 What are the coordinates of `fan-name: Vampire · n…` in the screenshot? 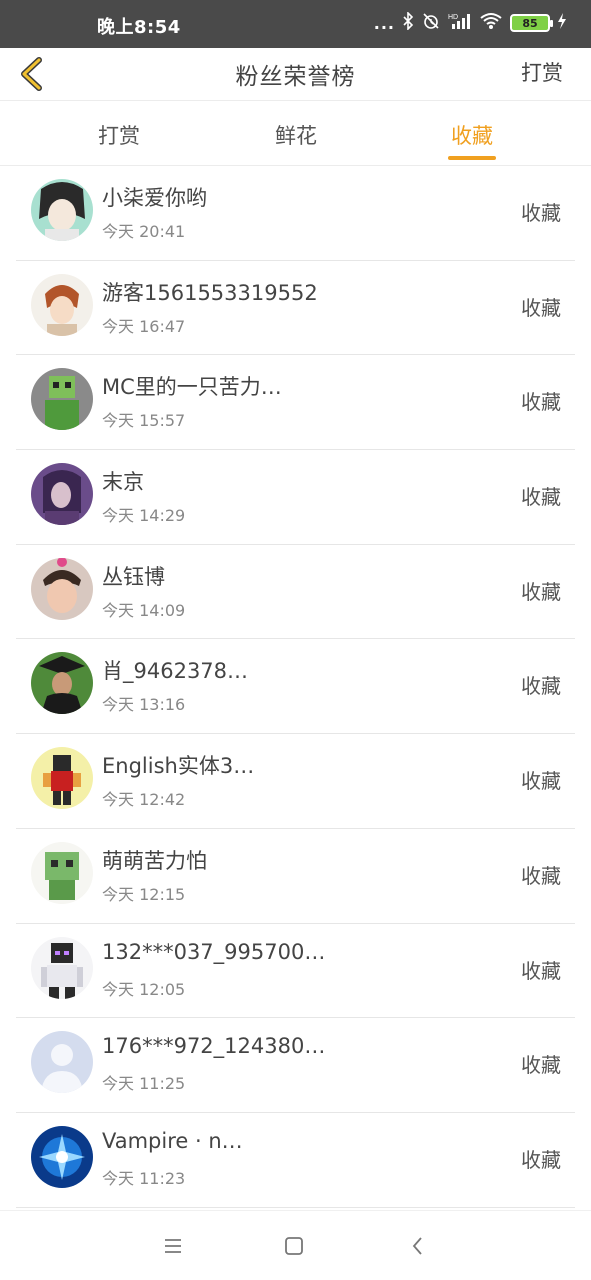 It's located at (172, 1140).